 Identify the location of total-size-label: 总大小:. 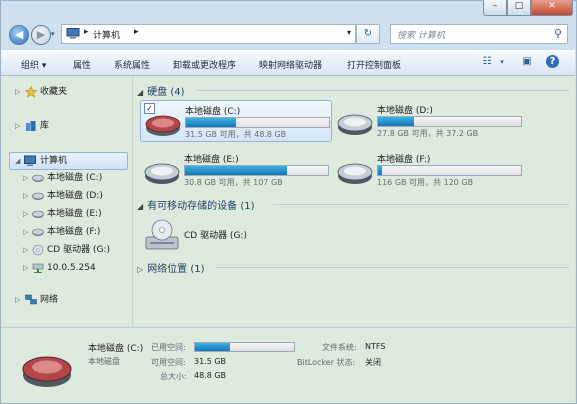
(173, 376).